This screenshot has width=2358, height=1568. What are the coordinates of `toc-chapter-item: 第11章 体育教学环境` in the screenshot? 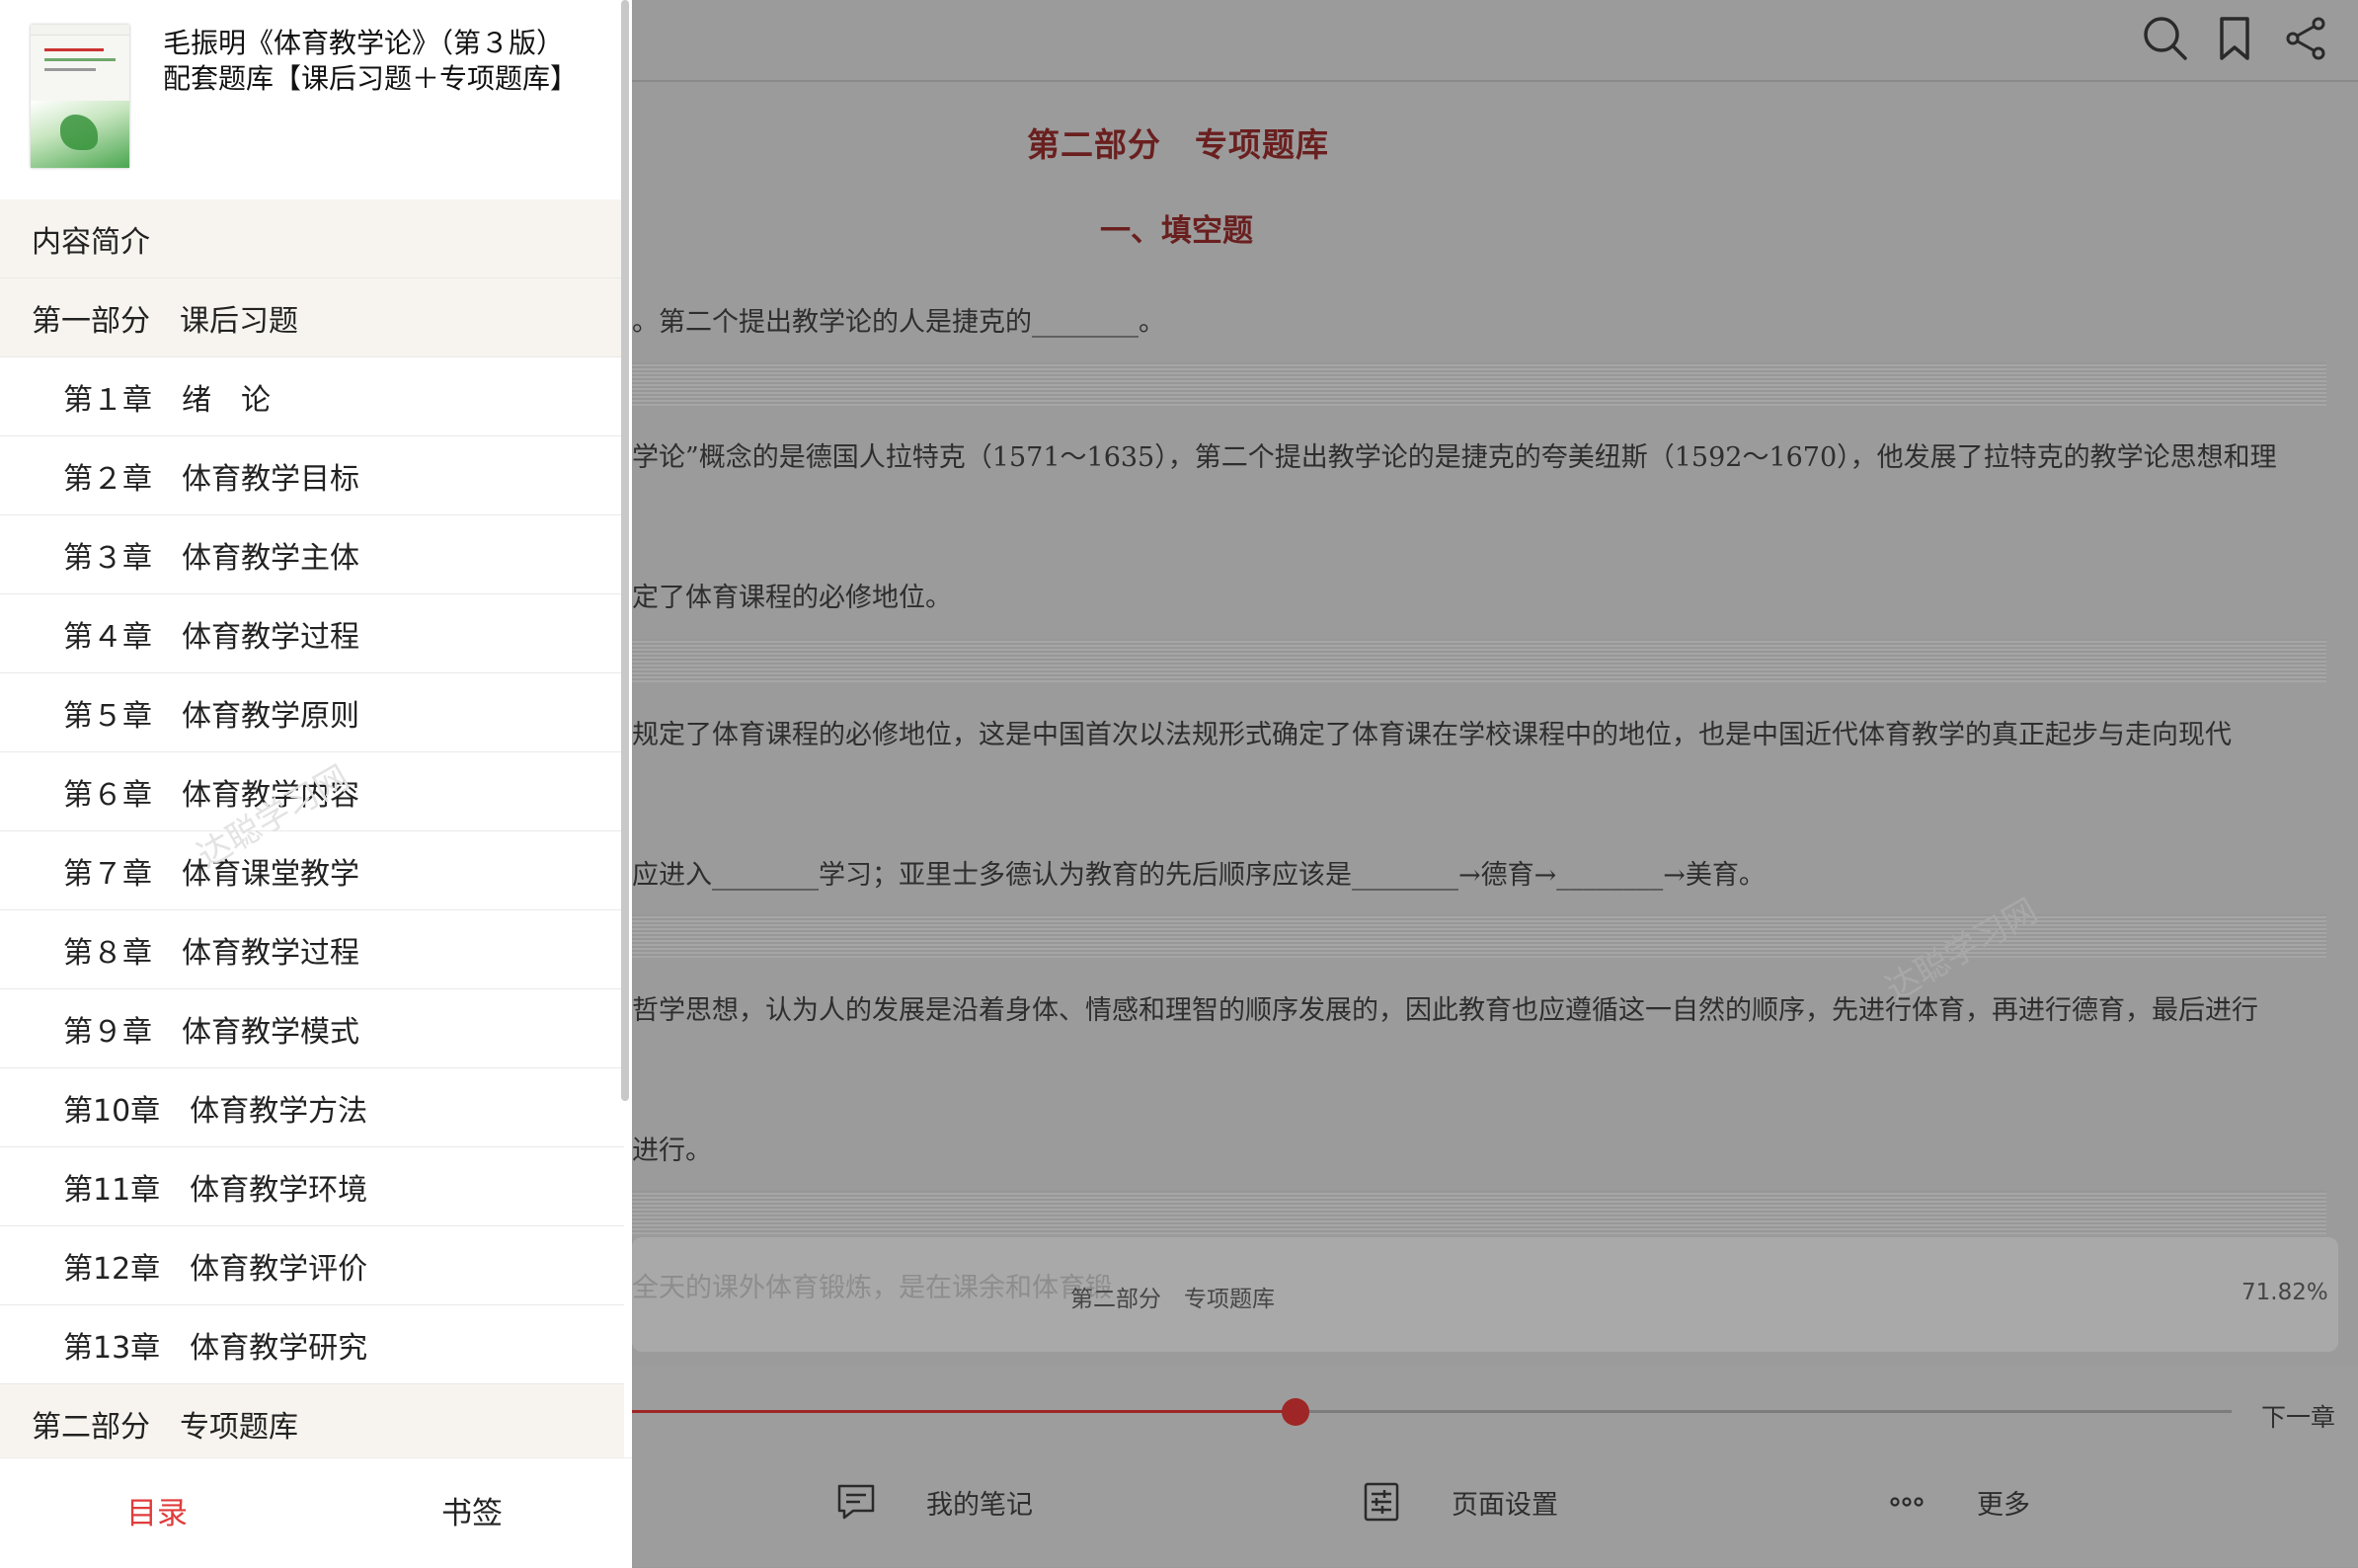 It's located at (312, 1187).